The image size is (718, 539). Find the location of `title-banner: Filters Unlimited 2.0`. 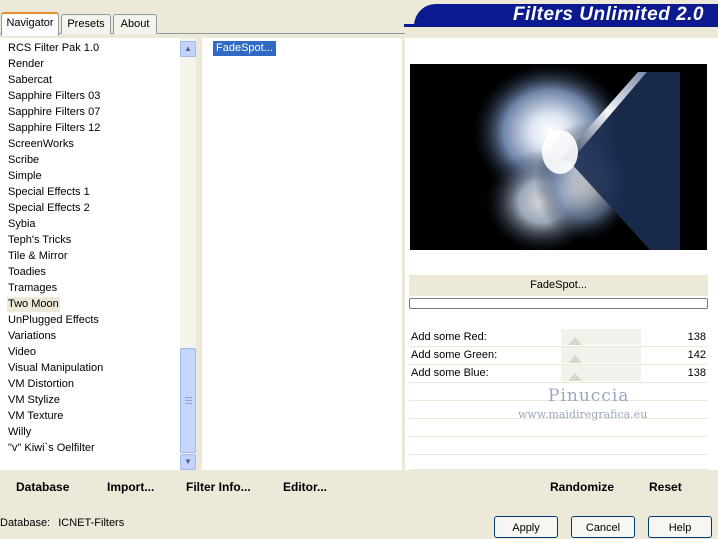

title-banner: Filters Unlimited 2.0 is located at coordinates (566, 15).